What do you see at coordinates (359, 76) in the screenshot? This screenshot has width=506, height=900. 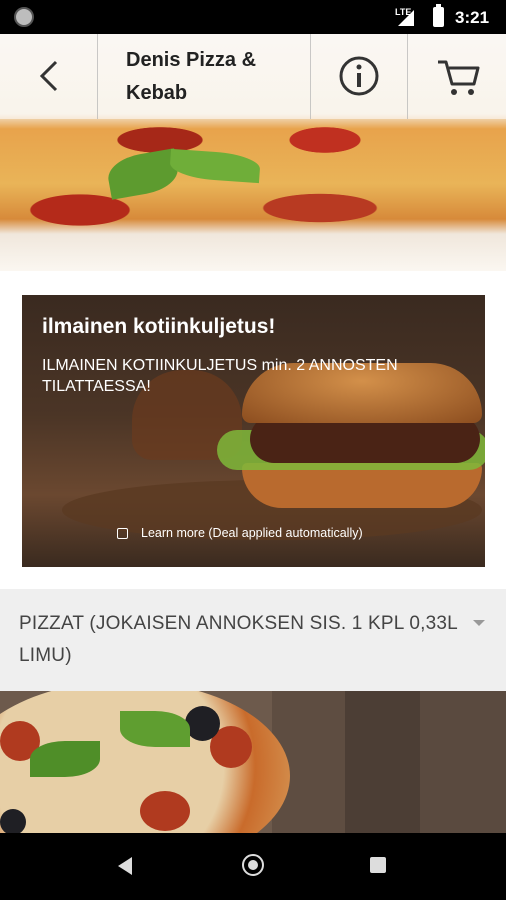 I see `info-icon` at bounding box center [359, 76].